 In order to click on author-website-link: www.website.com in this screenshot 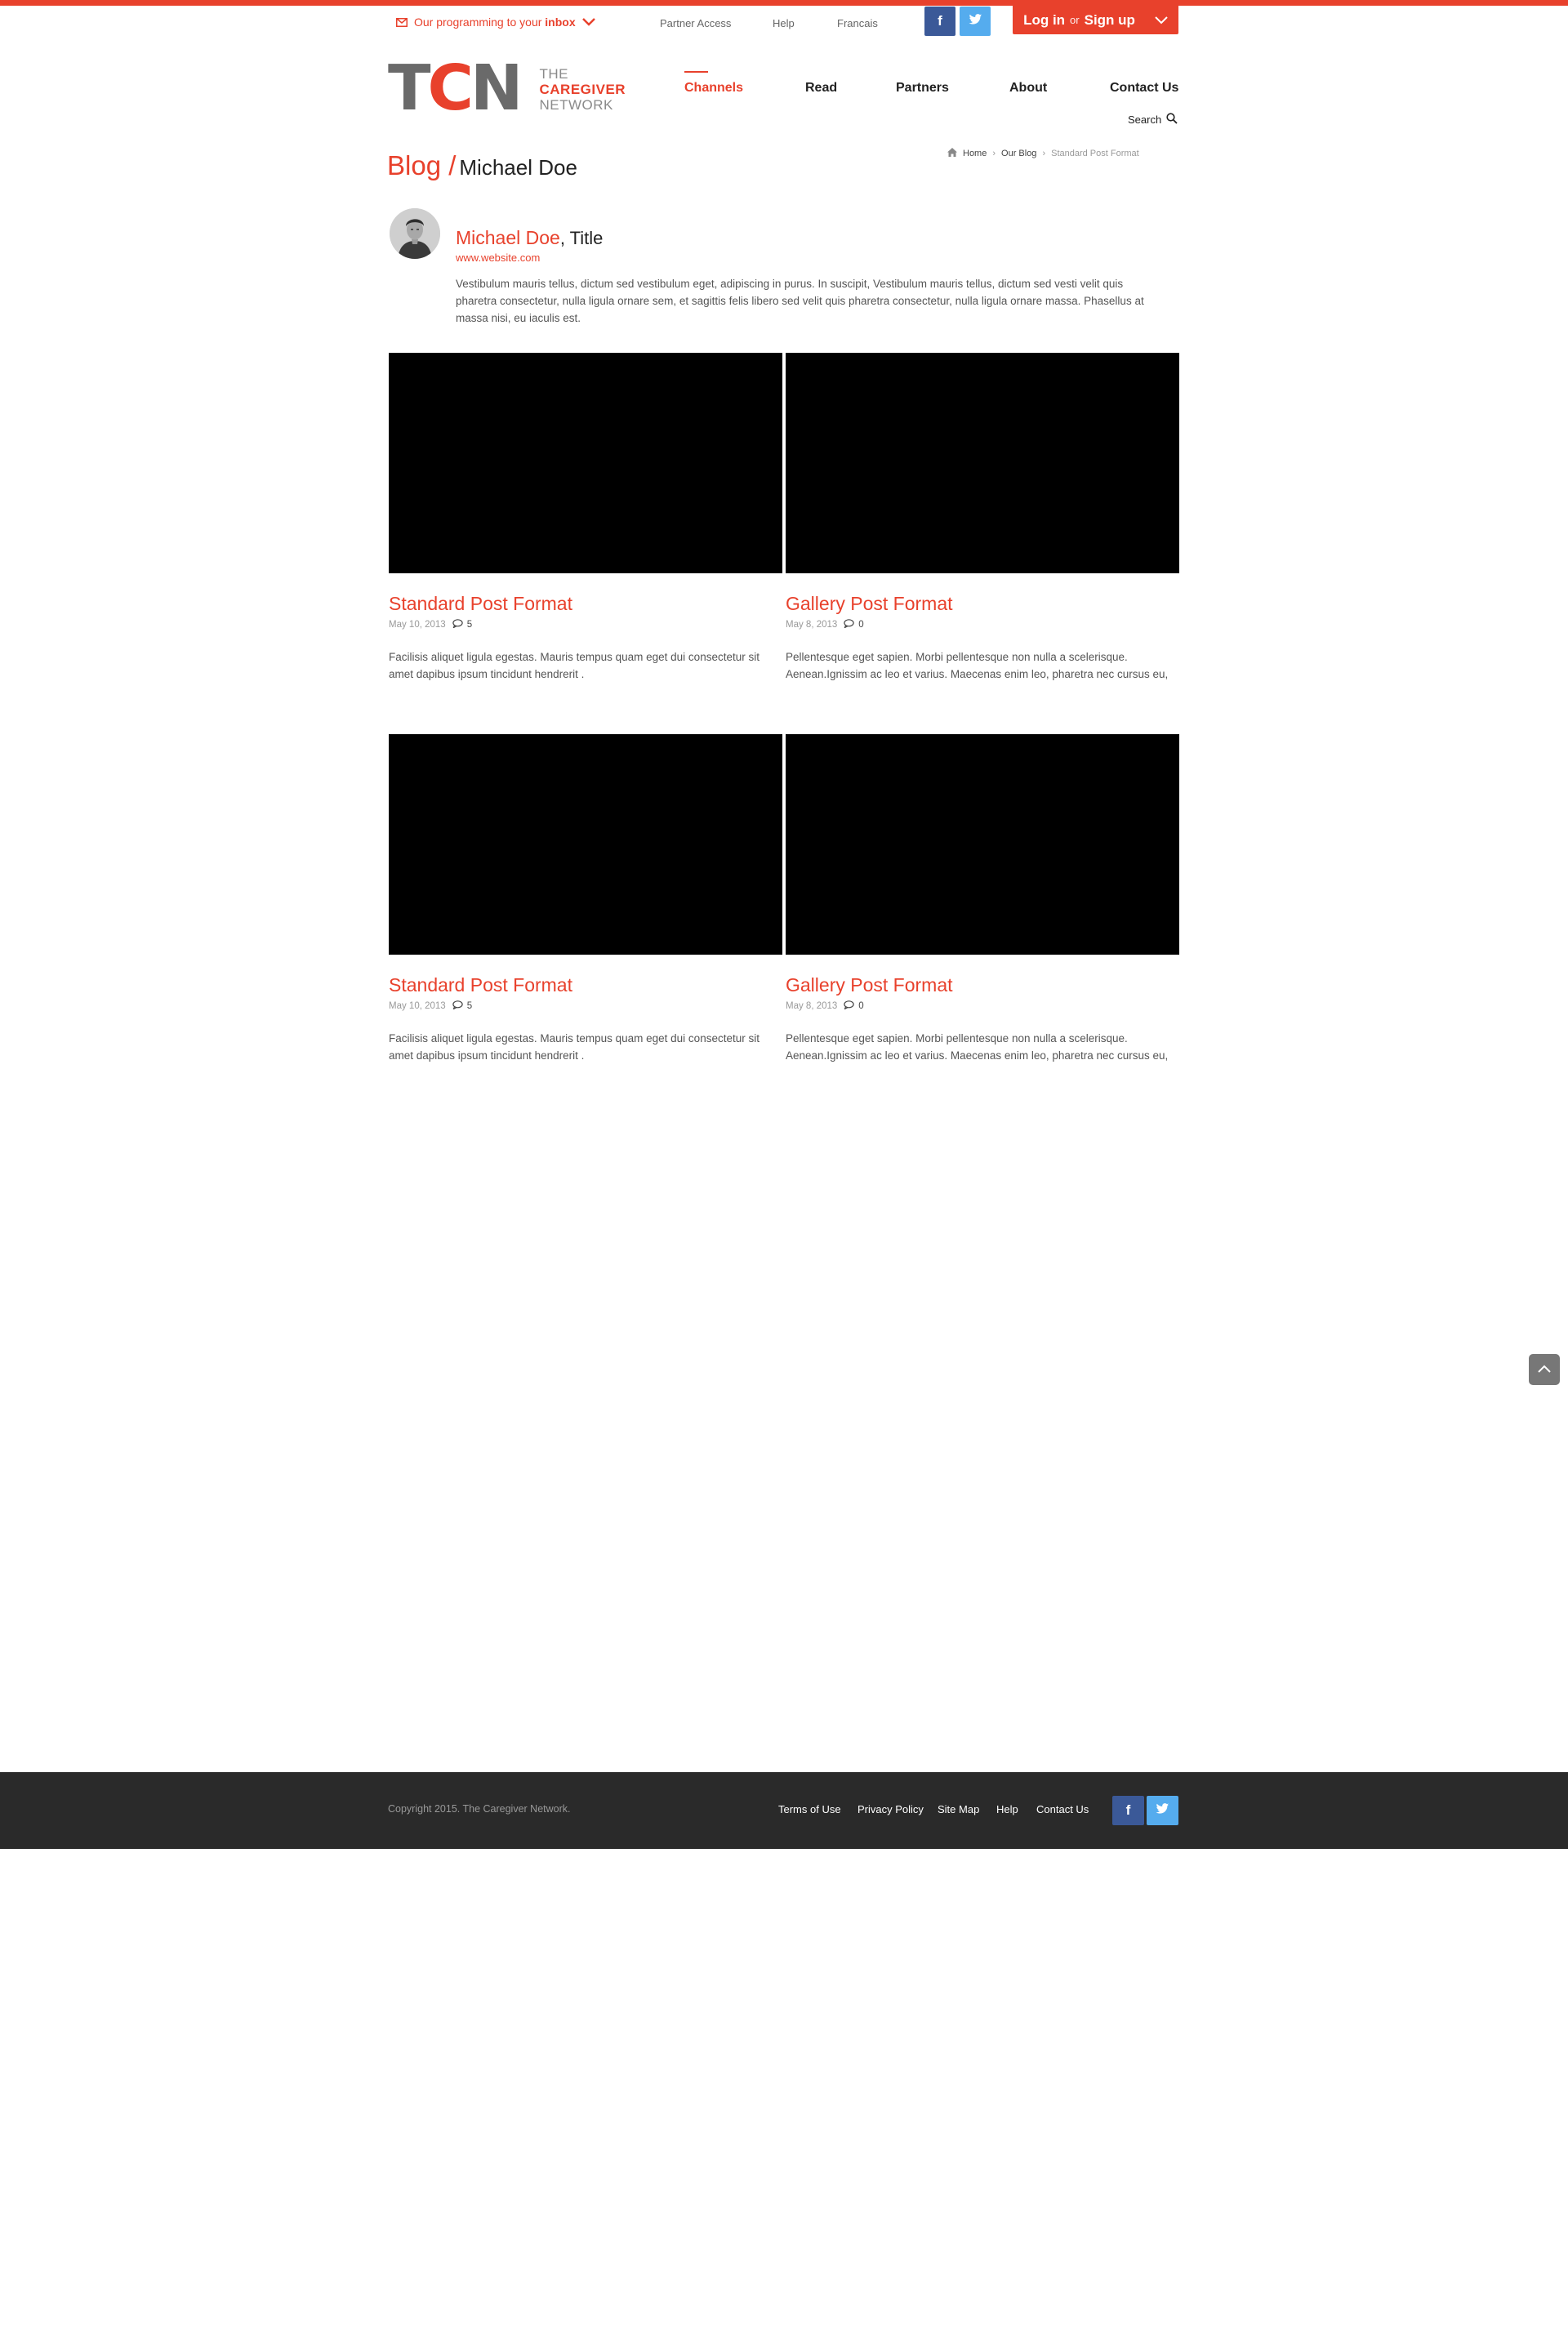, I will do `click(498, 258)`.